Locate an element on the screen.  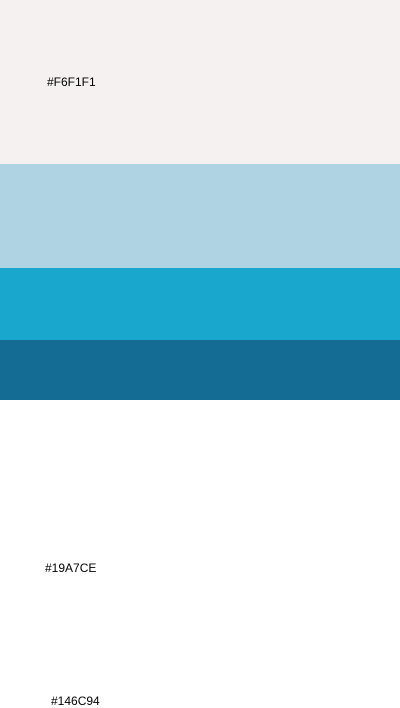
swatch-hex-label: #F6F1F1 is located at coordinates (71, 82).